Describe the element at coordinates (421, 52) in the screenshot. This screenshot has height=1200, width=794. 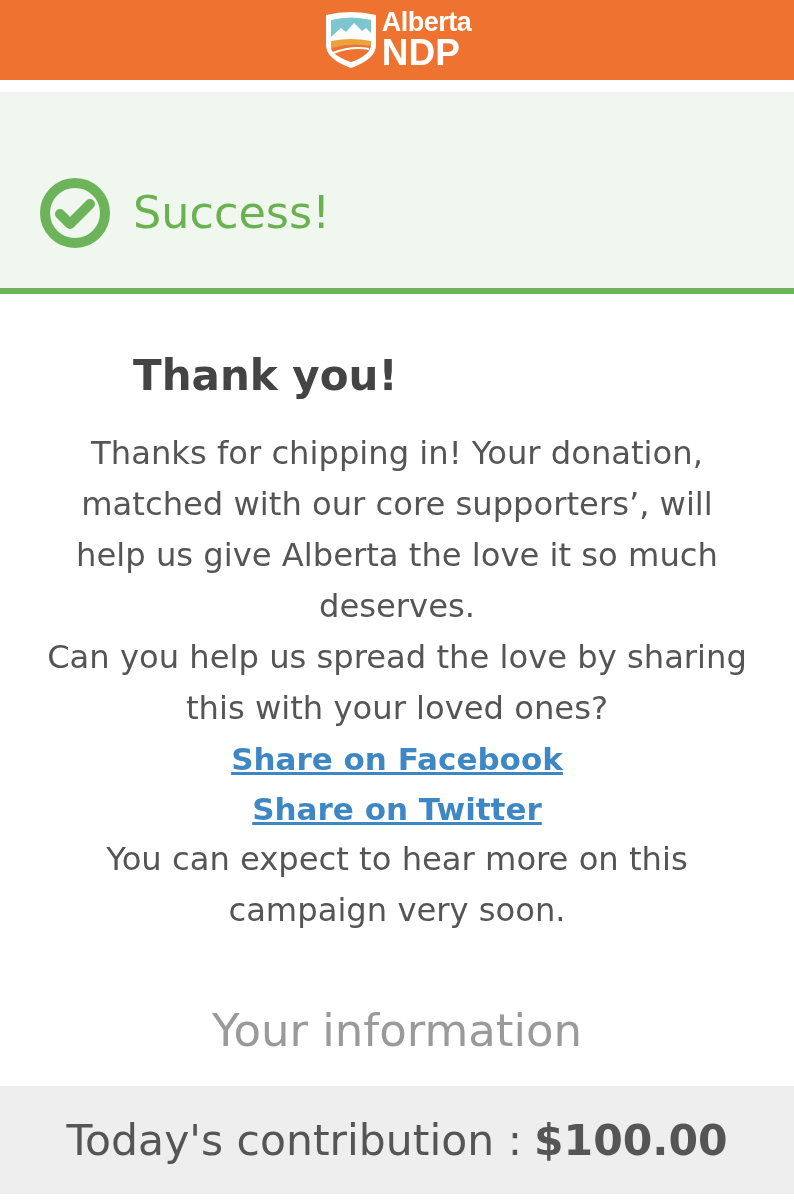
I see `logo-text: NDP` at that location.